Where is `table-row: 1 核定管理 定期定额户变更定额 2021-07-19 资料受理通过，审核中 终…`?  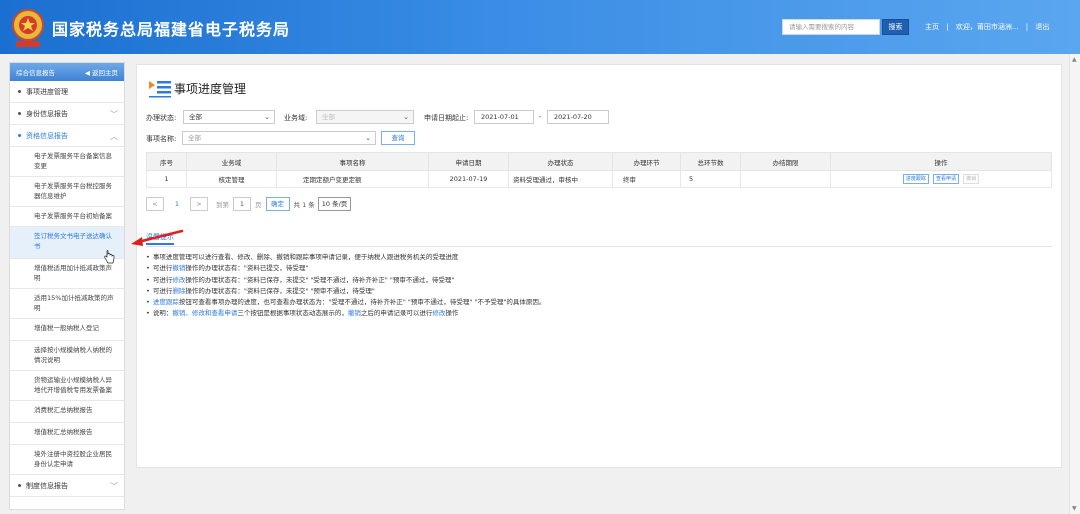
table-row: 1 核定管理 定期定额户变更定额 2021-07-19 资料受理通过，审核中 终… is located at coordinates (599, 179).